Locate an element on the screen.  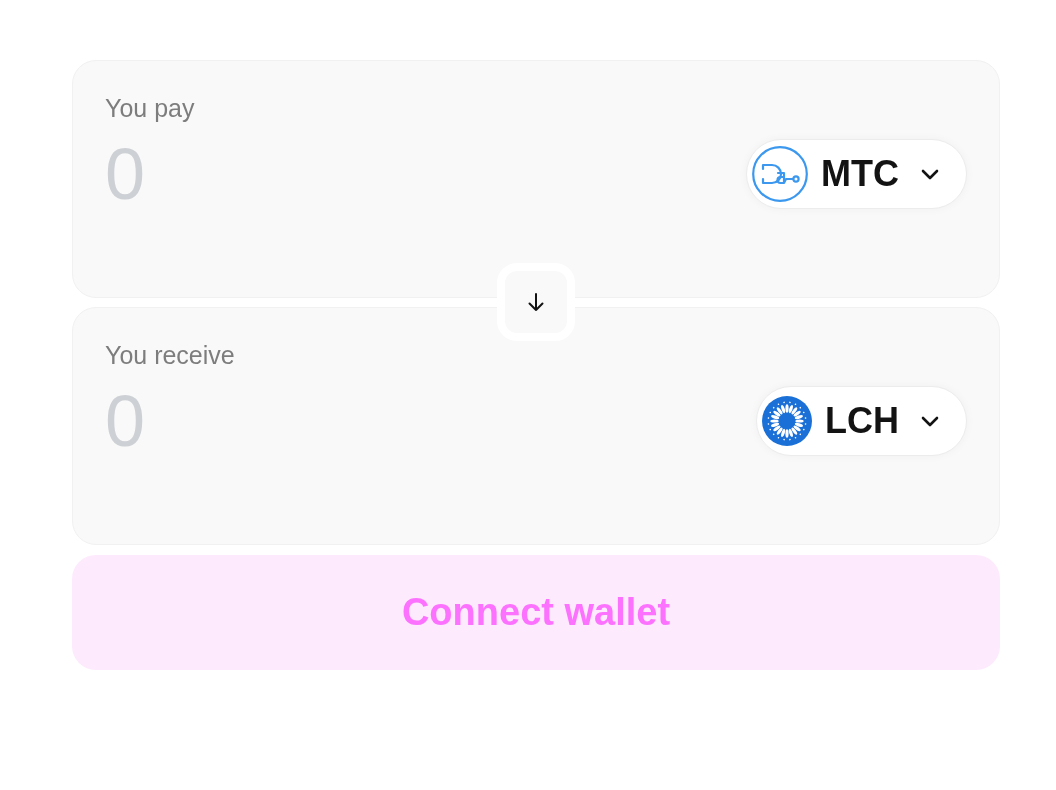
swap-direction-button is located at coordinates (536, 302).